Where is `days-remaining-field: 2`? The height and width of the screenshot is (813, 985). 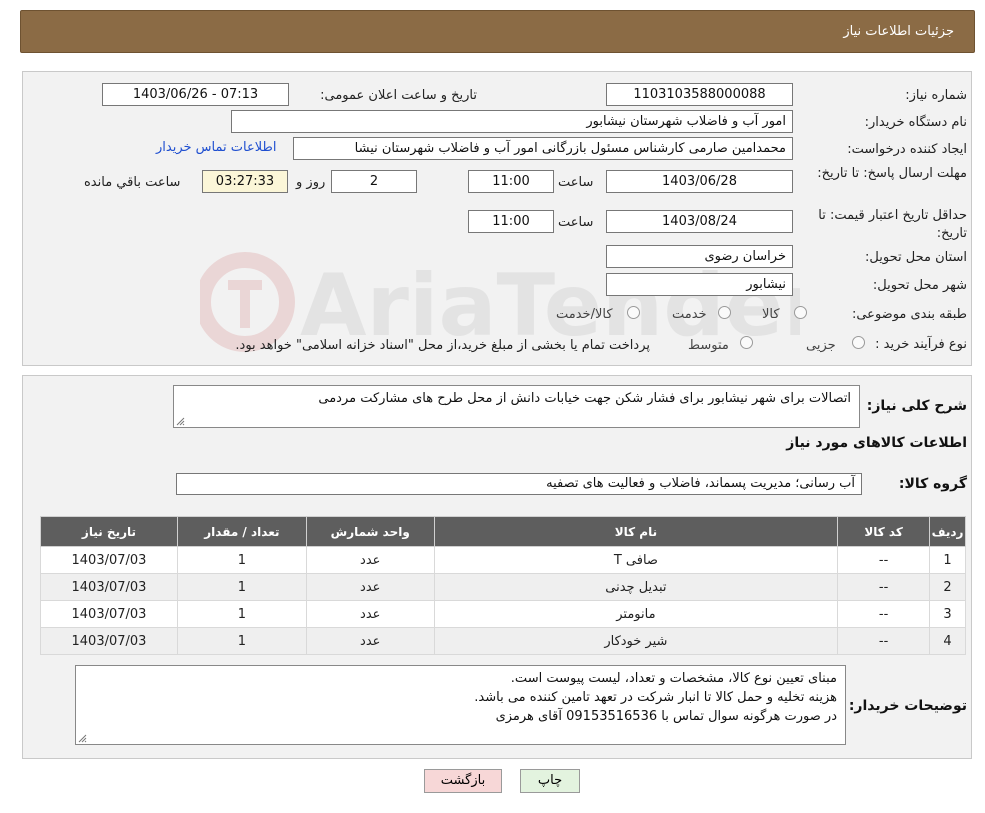 days-remaining-field: 2 is located at coordinates (374, 181).